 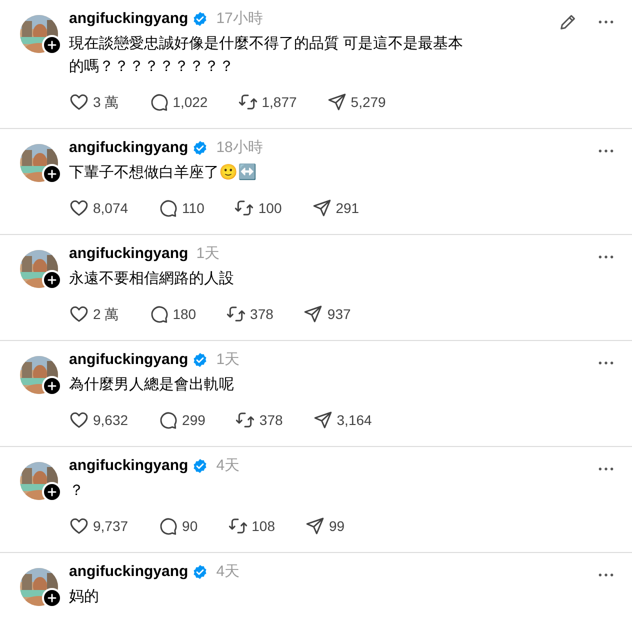 I want to click on reply-button: 1,022, so click(x=178, y=102).